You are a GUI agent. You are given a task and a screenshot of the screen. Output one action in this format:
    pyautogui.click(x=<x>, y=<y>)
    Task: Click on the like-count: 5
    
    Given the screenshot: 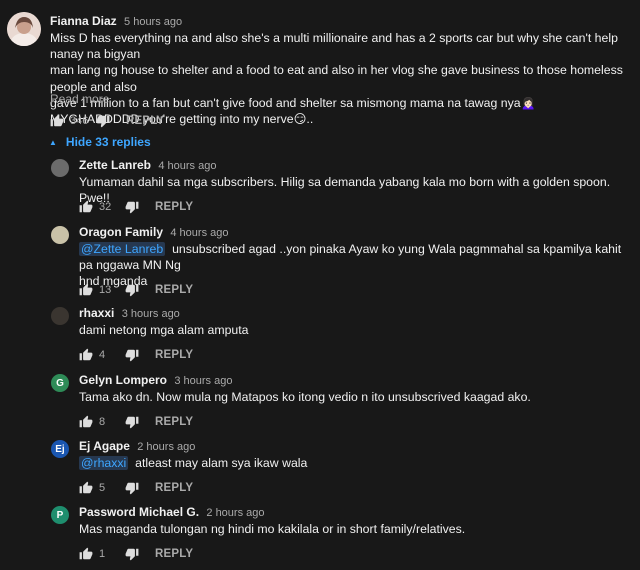 What is the action you would take?
    pyautogui.click(x=102, y=488)
    